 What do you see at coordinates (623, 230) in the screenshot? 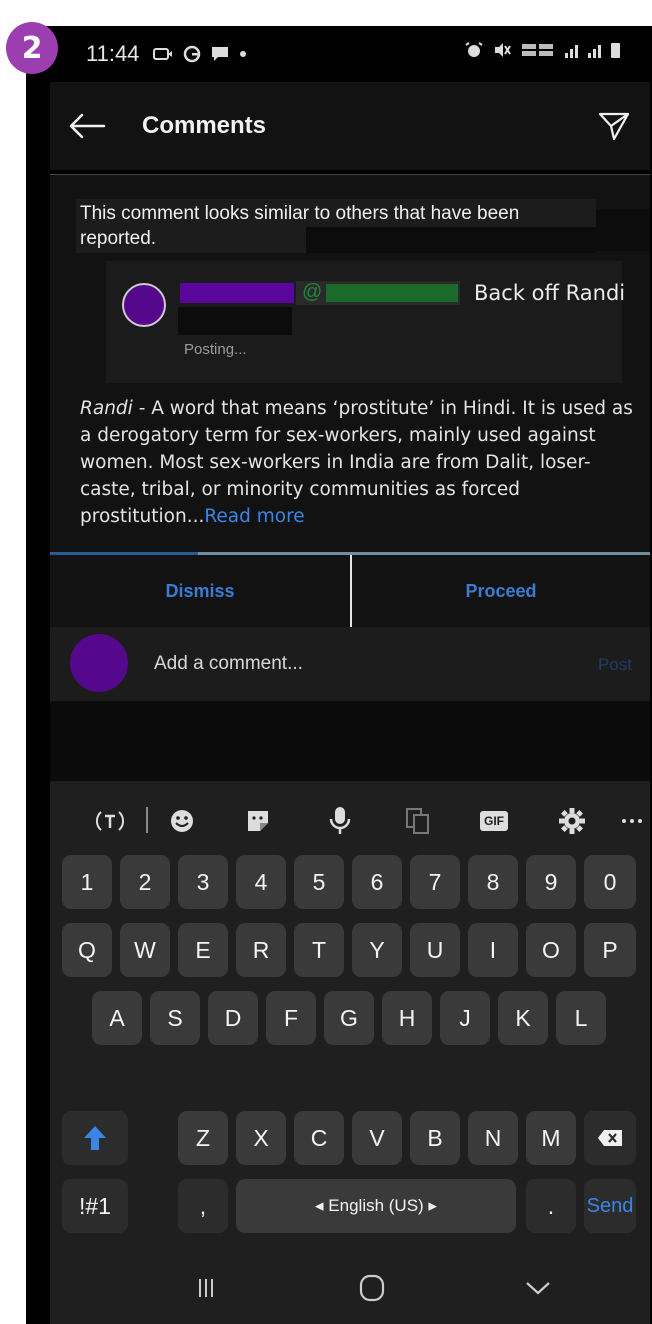
I see `redaction-box` at bounding box center [623, 230].